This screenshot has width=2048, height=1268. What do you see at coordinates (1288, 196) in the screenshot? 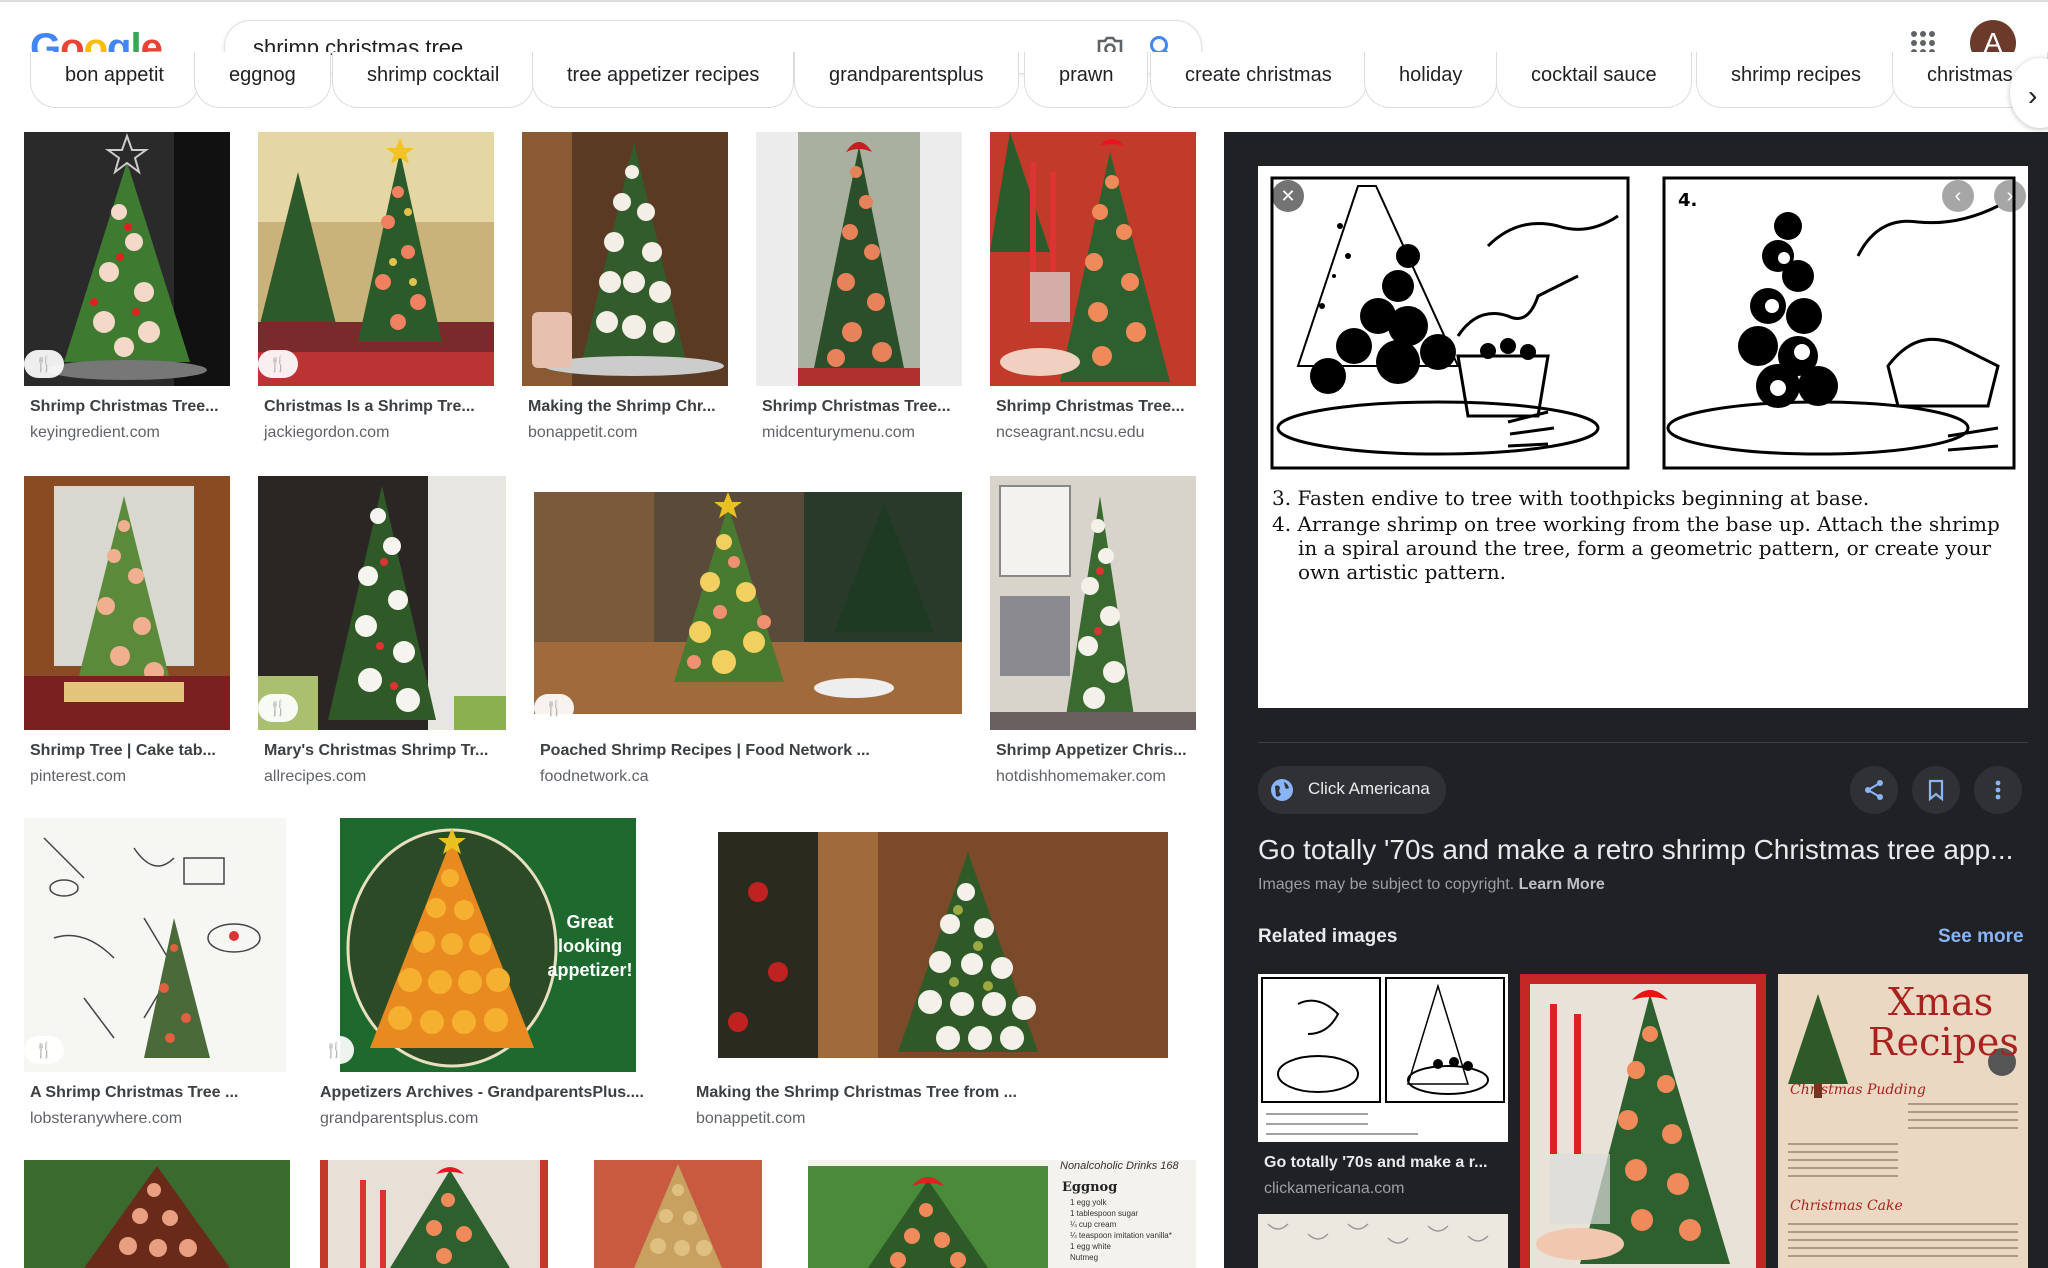
I see `close-icon: ✕` at bounding box center [1288, 196].